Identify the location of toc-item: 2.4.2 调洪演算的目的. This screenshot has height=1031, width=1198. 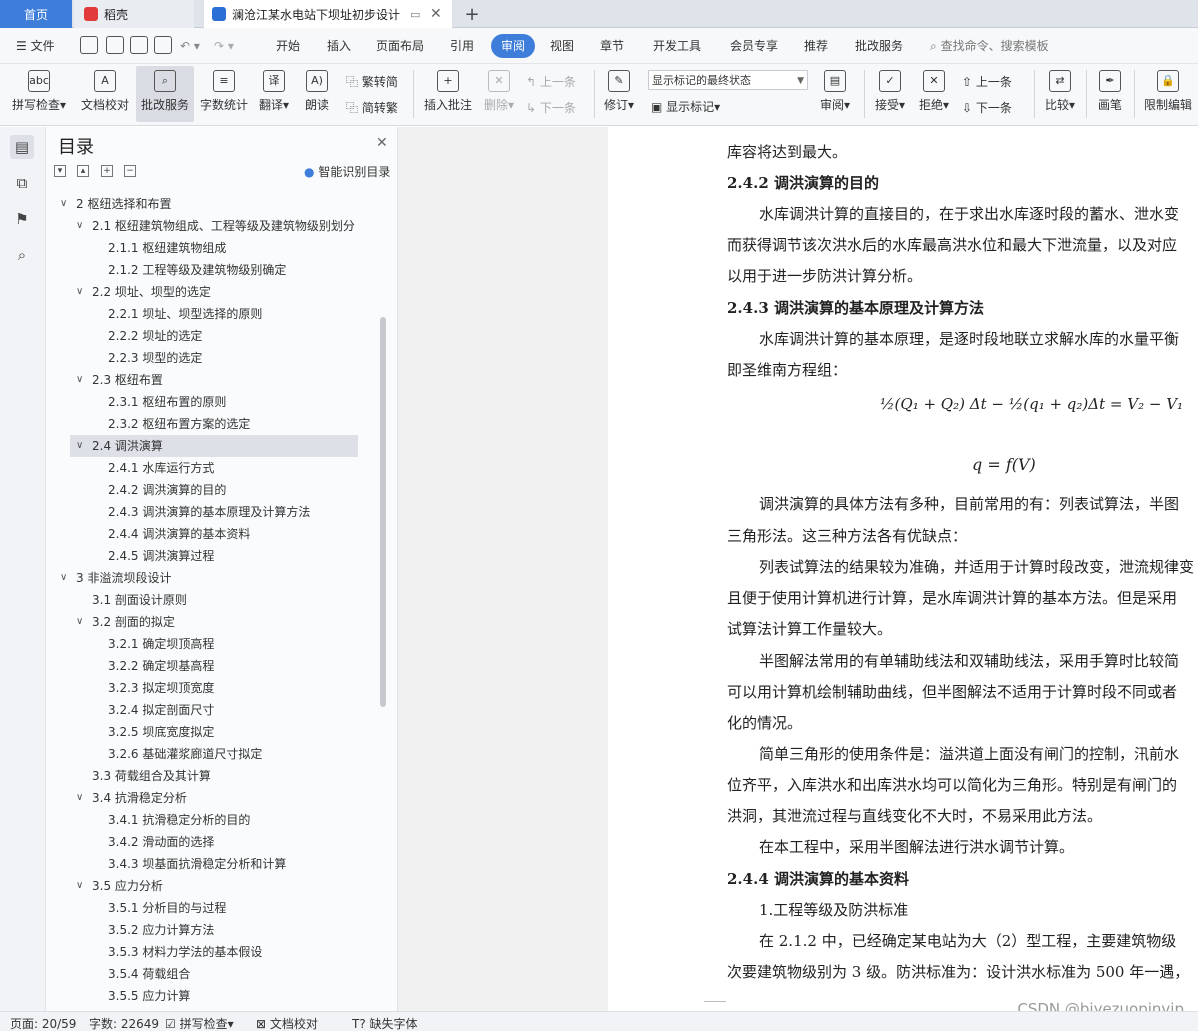
(212, 490).